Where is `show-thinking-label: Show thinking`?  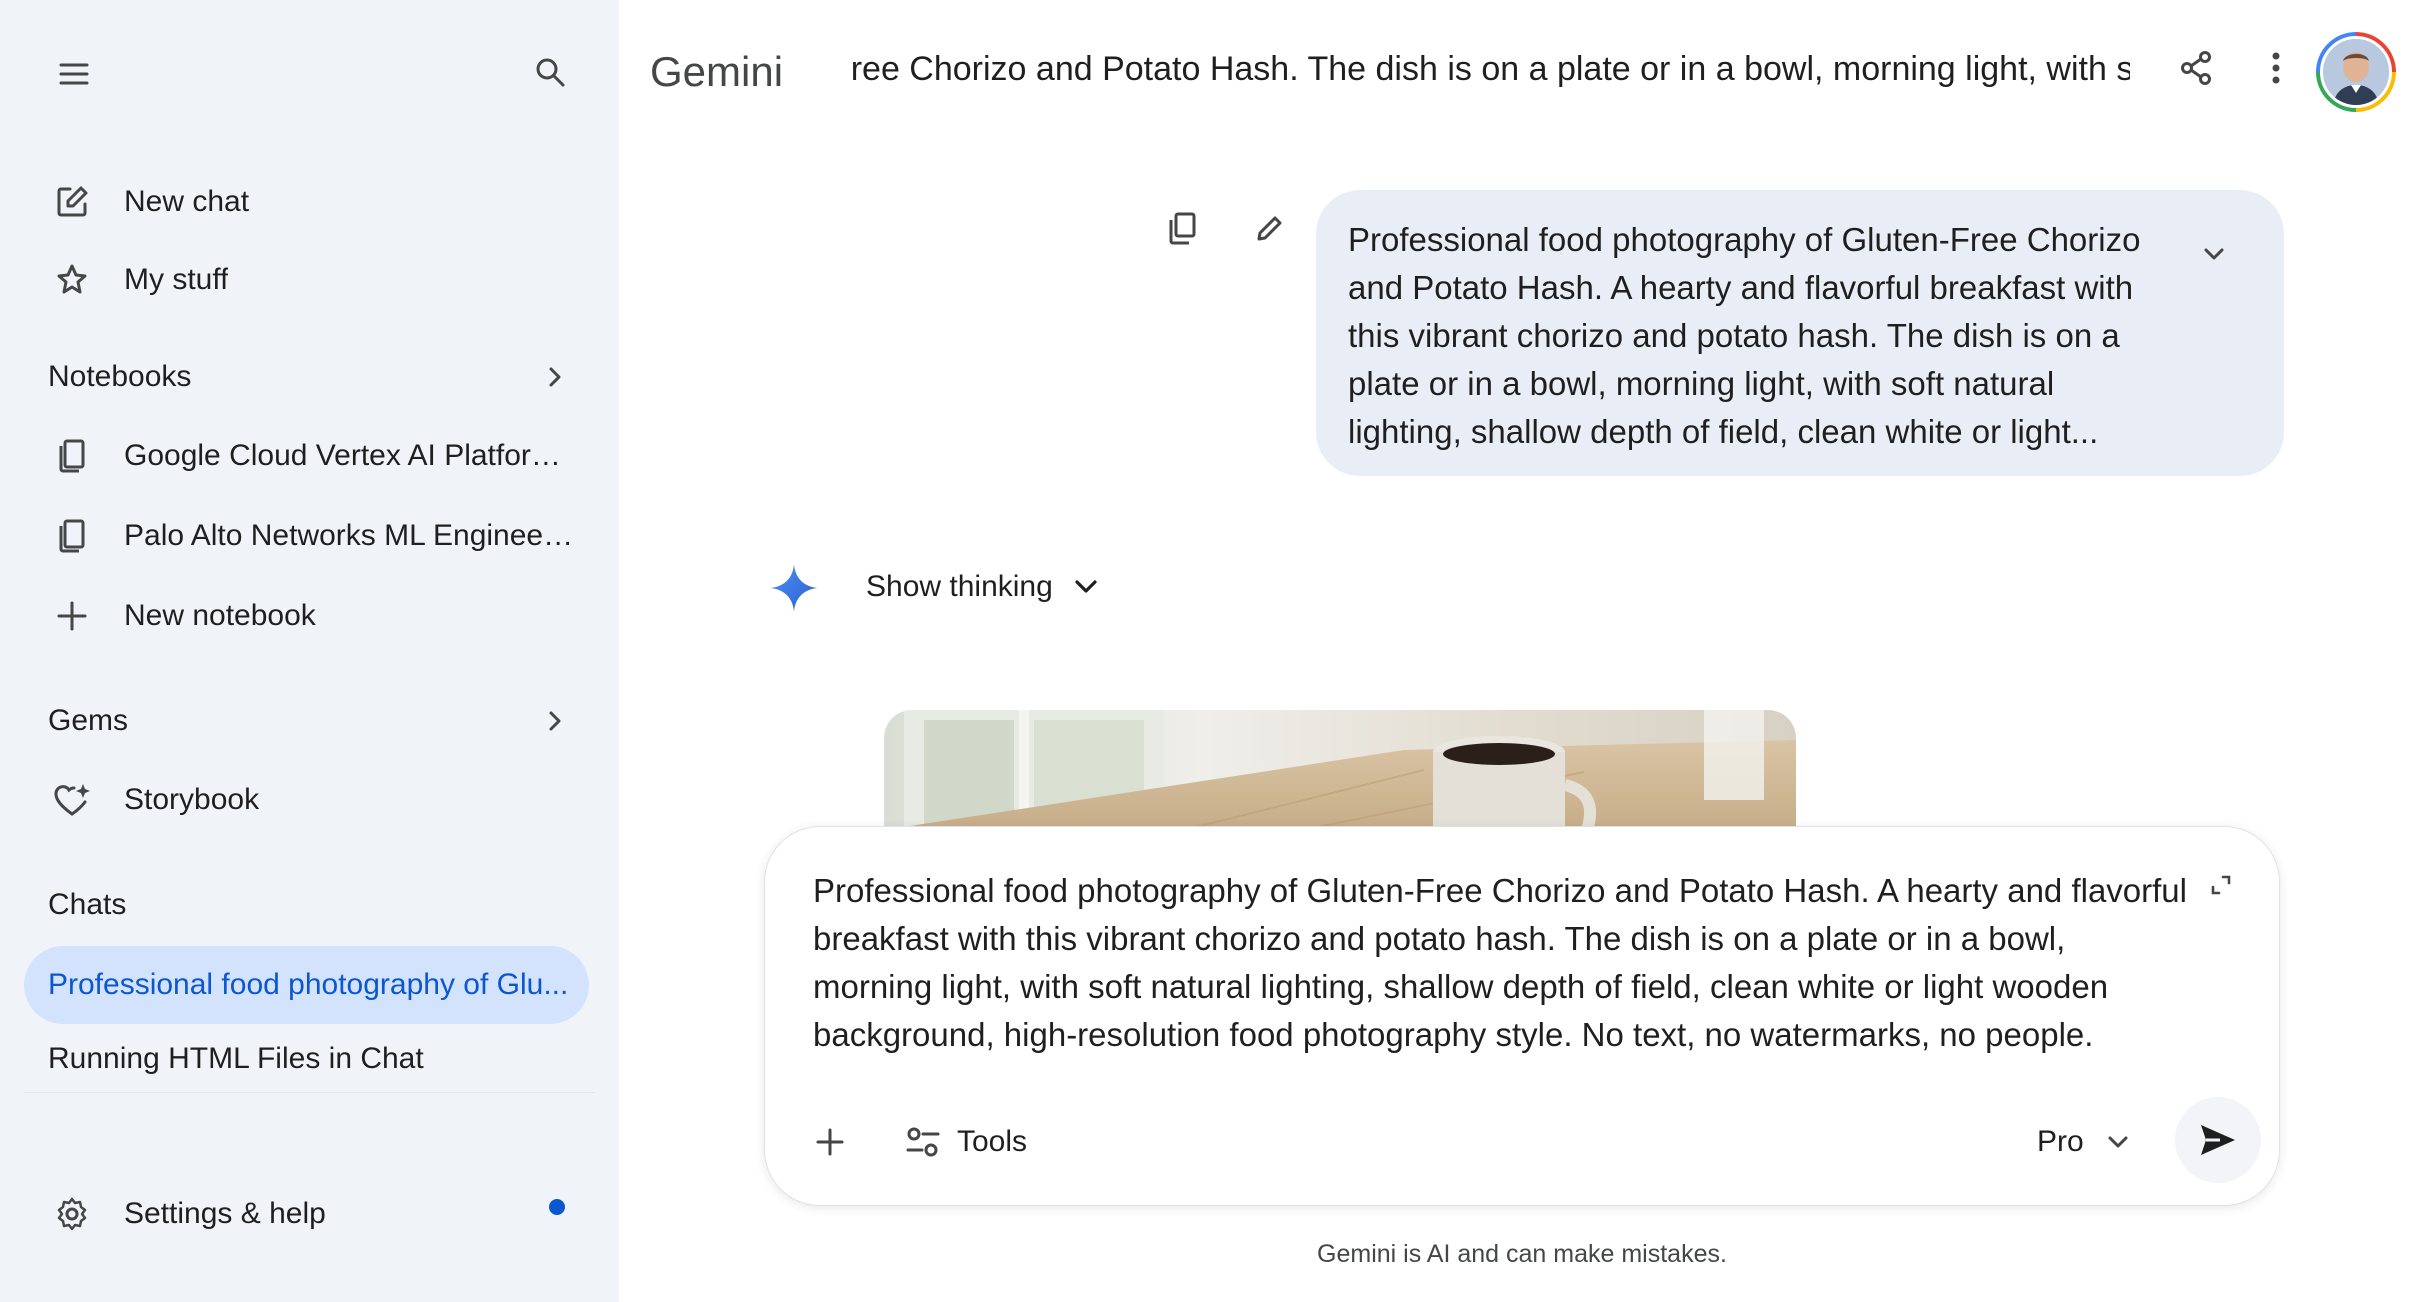 show-thinking-label: Show thinking is located at coordinates (959, 586).